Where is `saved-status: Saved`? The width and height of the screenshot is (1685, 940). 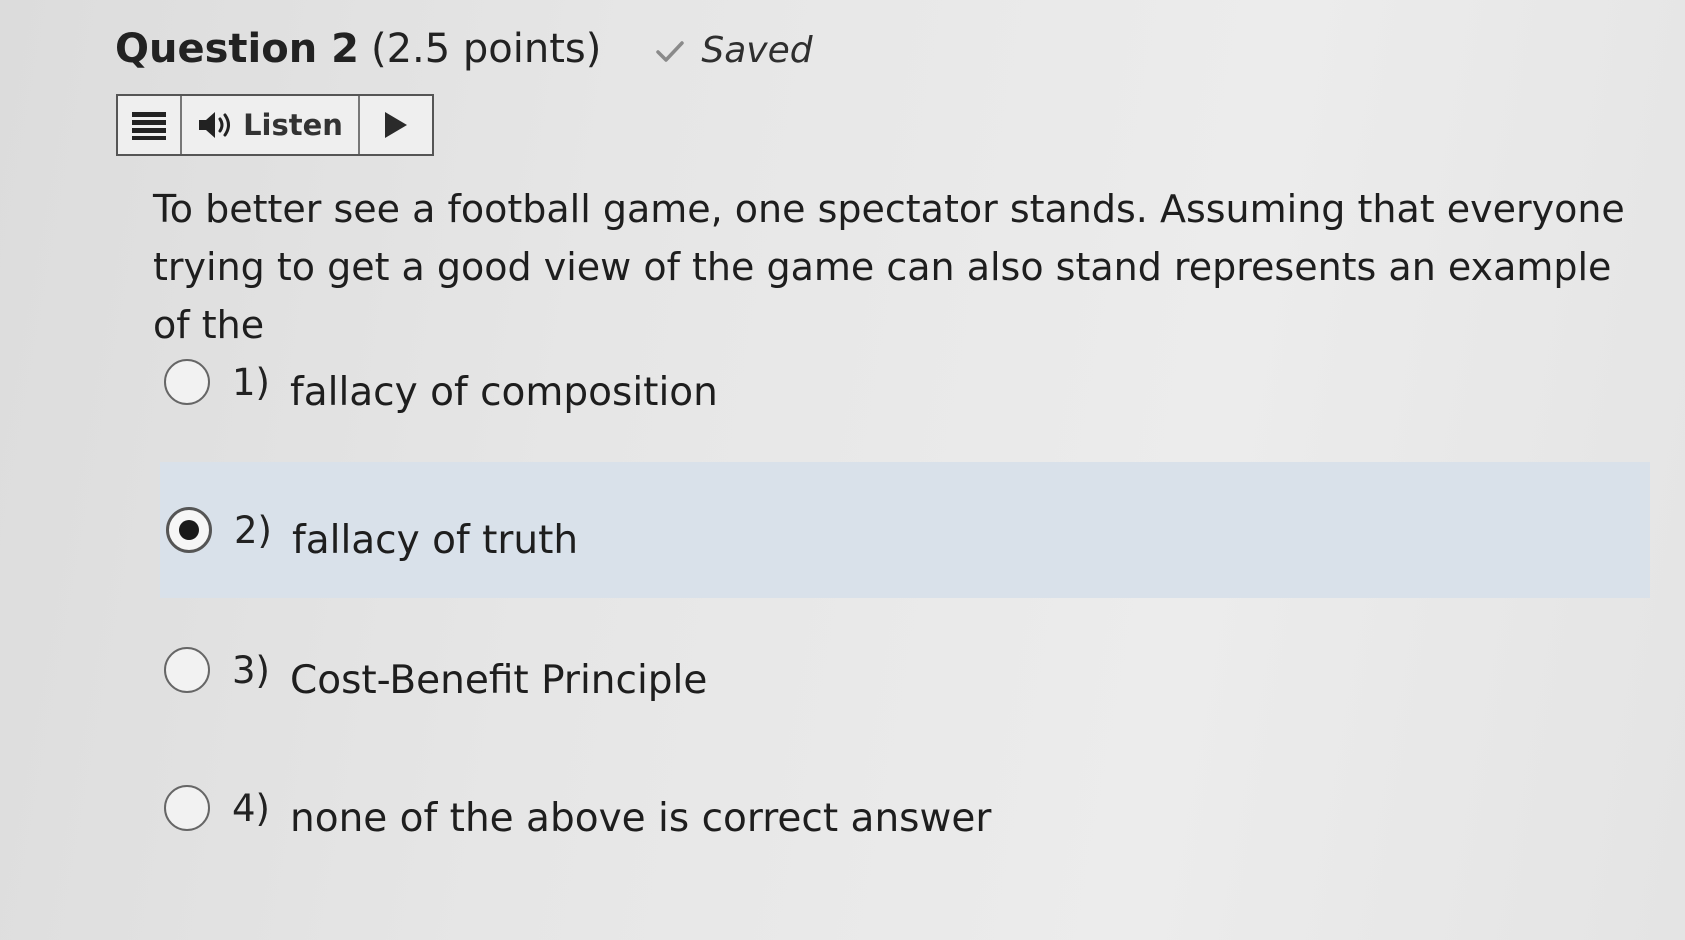 saved-status: Saved is located at coordinates (733, 50).